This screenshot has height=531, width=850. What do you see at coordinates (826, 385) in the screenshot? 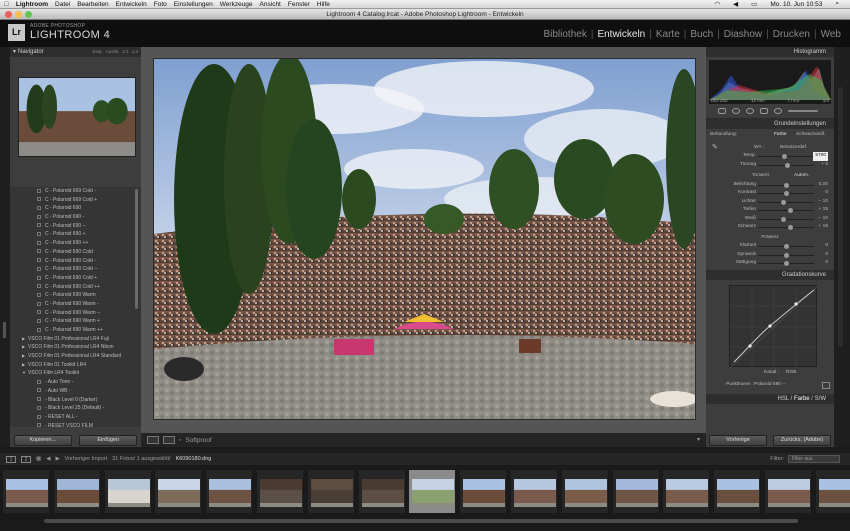
I see `curve-edit-icon` at bounding box center [826, 385].